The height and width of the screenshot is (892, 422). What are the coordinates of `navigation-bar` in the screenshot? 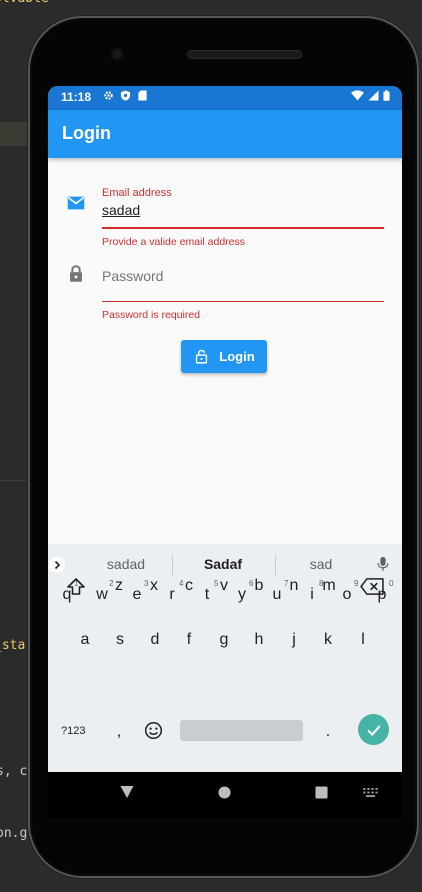 It's located at (225, 795).